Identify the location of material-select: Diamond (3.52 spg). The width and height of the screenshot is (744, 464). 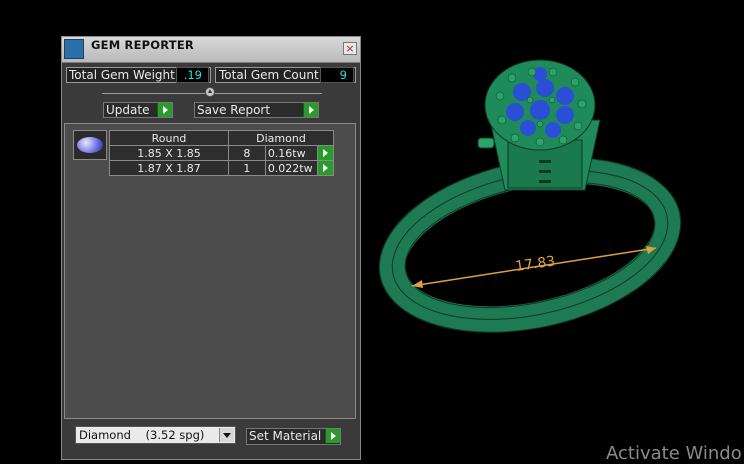
(155, 435).